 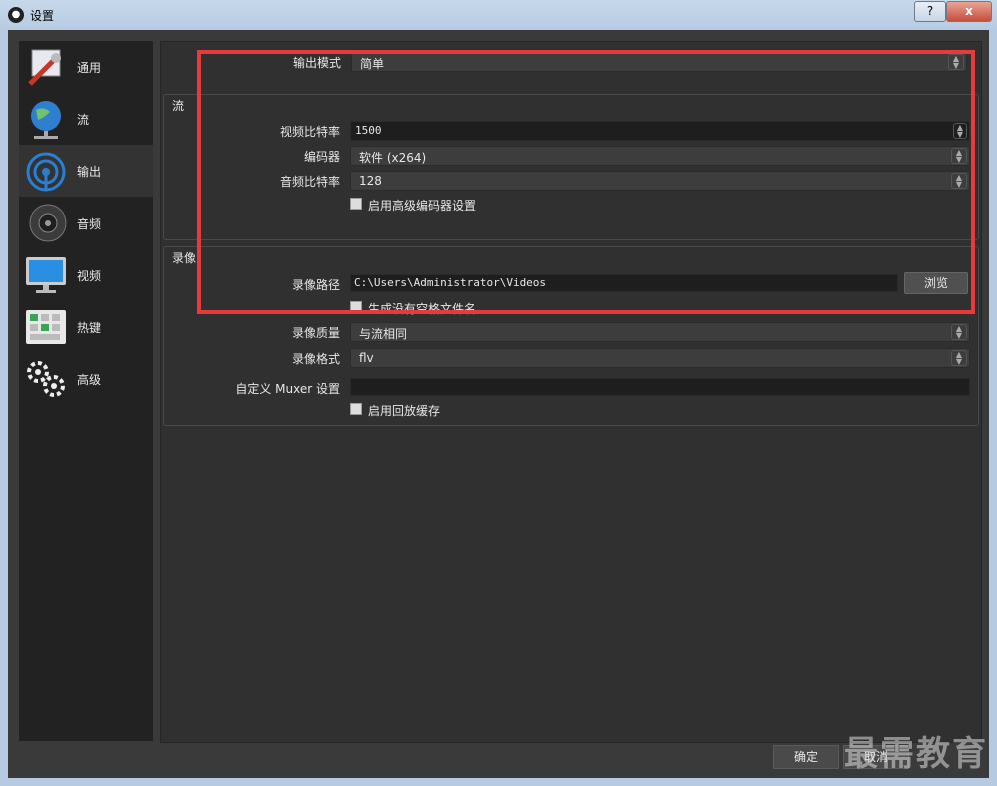 I want to click on speaker-icon, so click(x=48, y=223).